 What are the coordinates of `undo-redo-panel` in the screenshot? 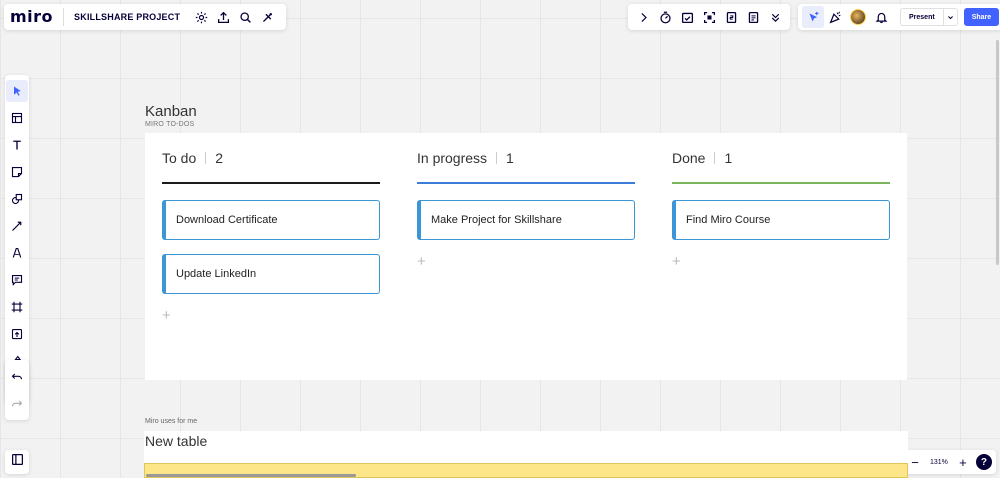 It's located at (17, 390).